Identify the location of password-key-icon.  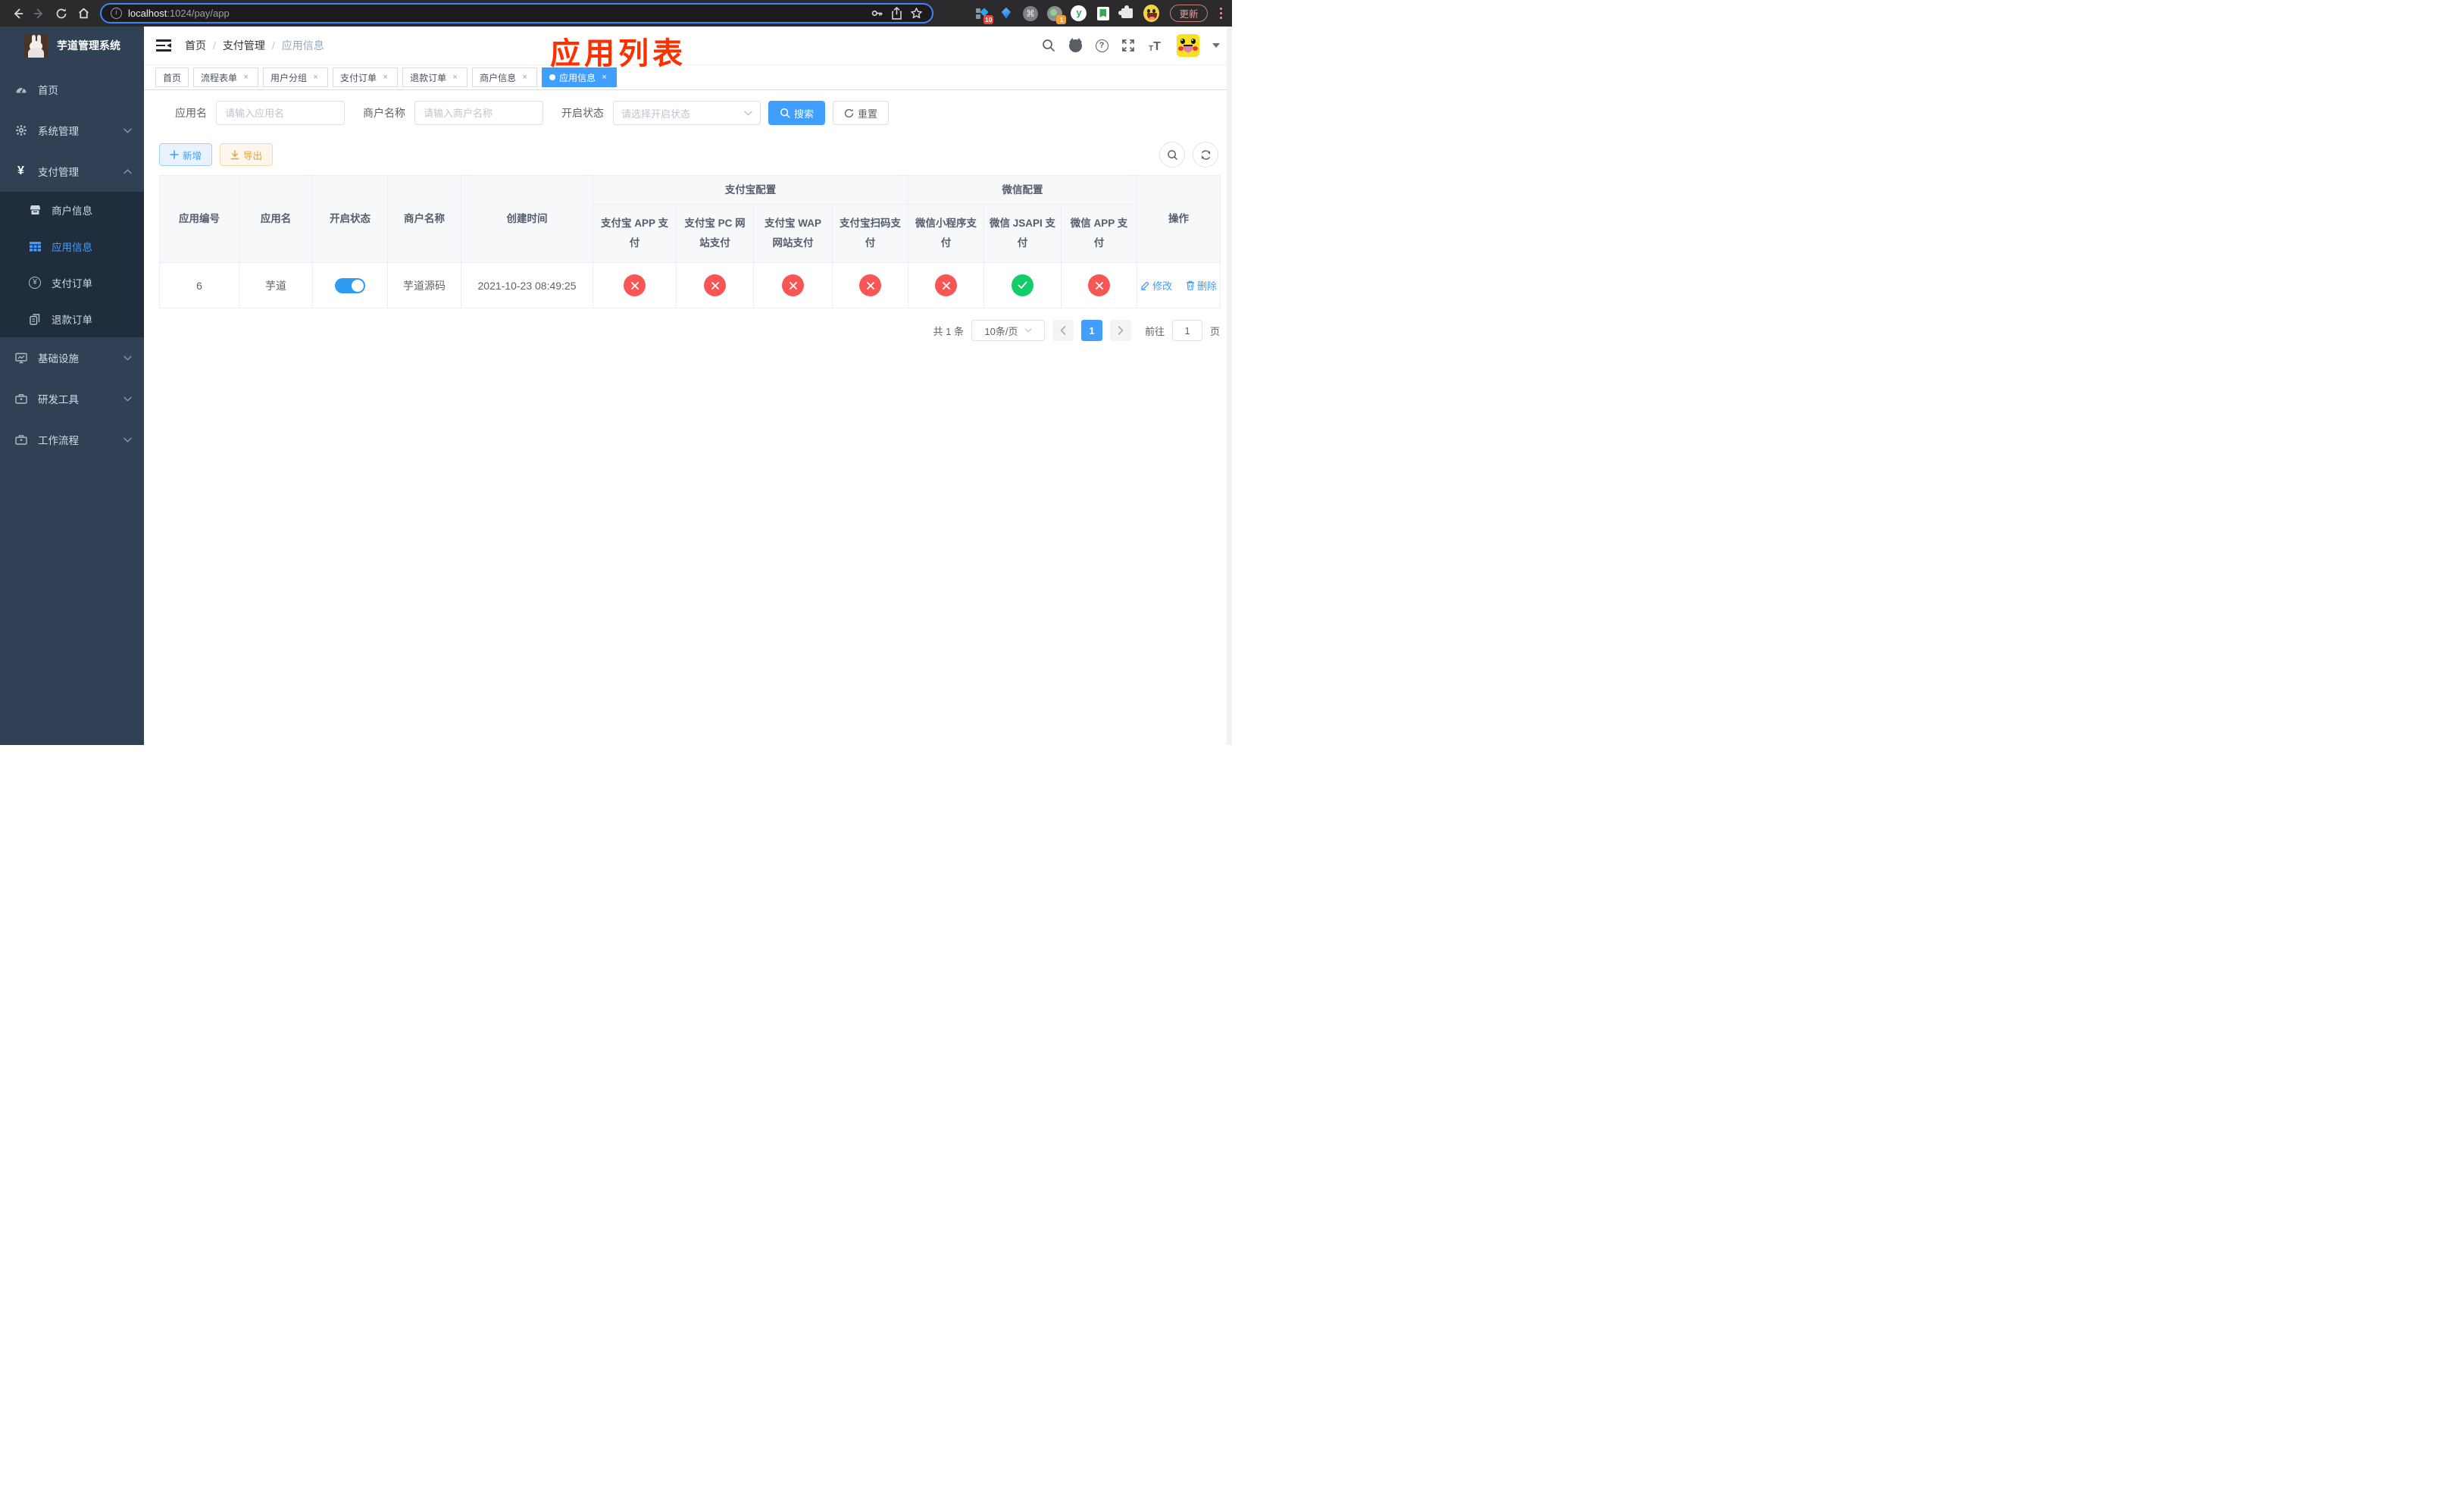
(876, 14).